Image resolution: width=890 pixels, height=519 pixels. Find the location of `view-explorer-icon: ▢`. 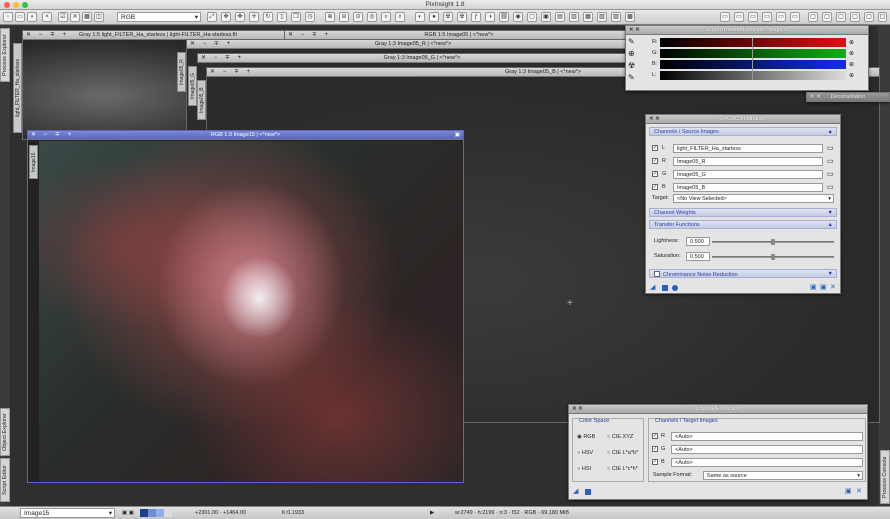

view-explorer-icon: ▢ is located at coordinates (855, 17).